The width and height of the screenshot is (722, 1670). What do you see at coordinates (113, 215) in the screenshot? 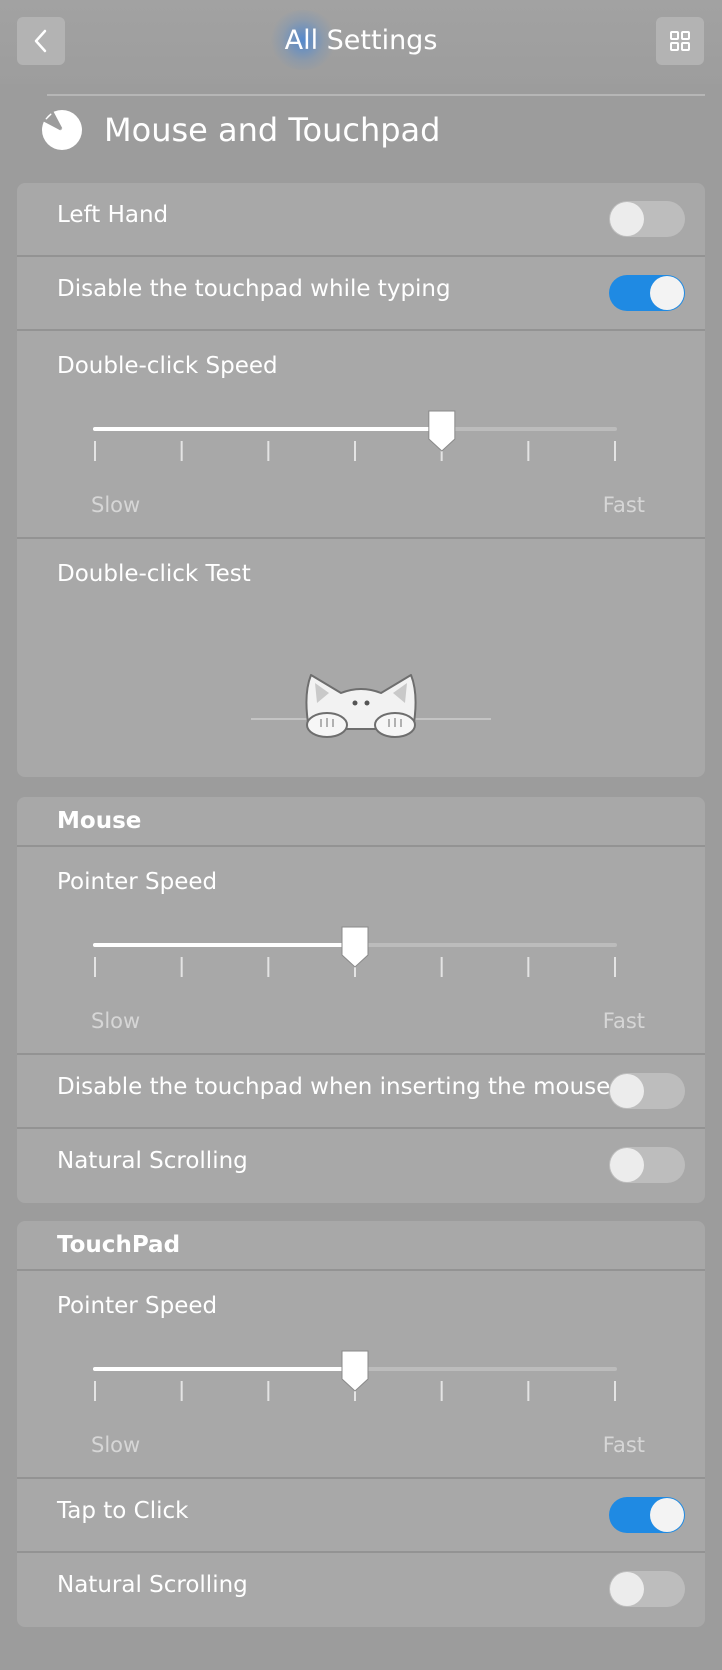
I see `left-hand-label: Left Hand` at bounding box center [113, 215].